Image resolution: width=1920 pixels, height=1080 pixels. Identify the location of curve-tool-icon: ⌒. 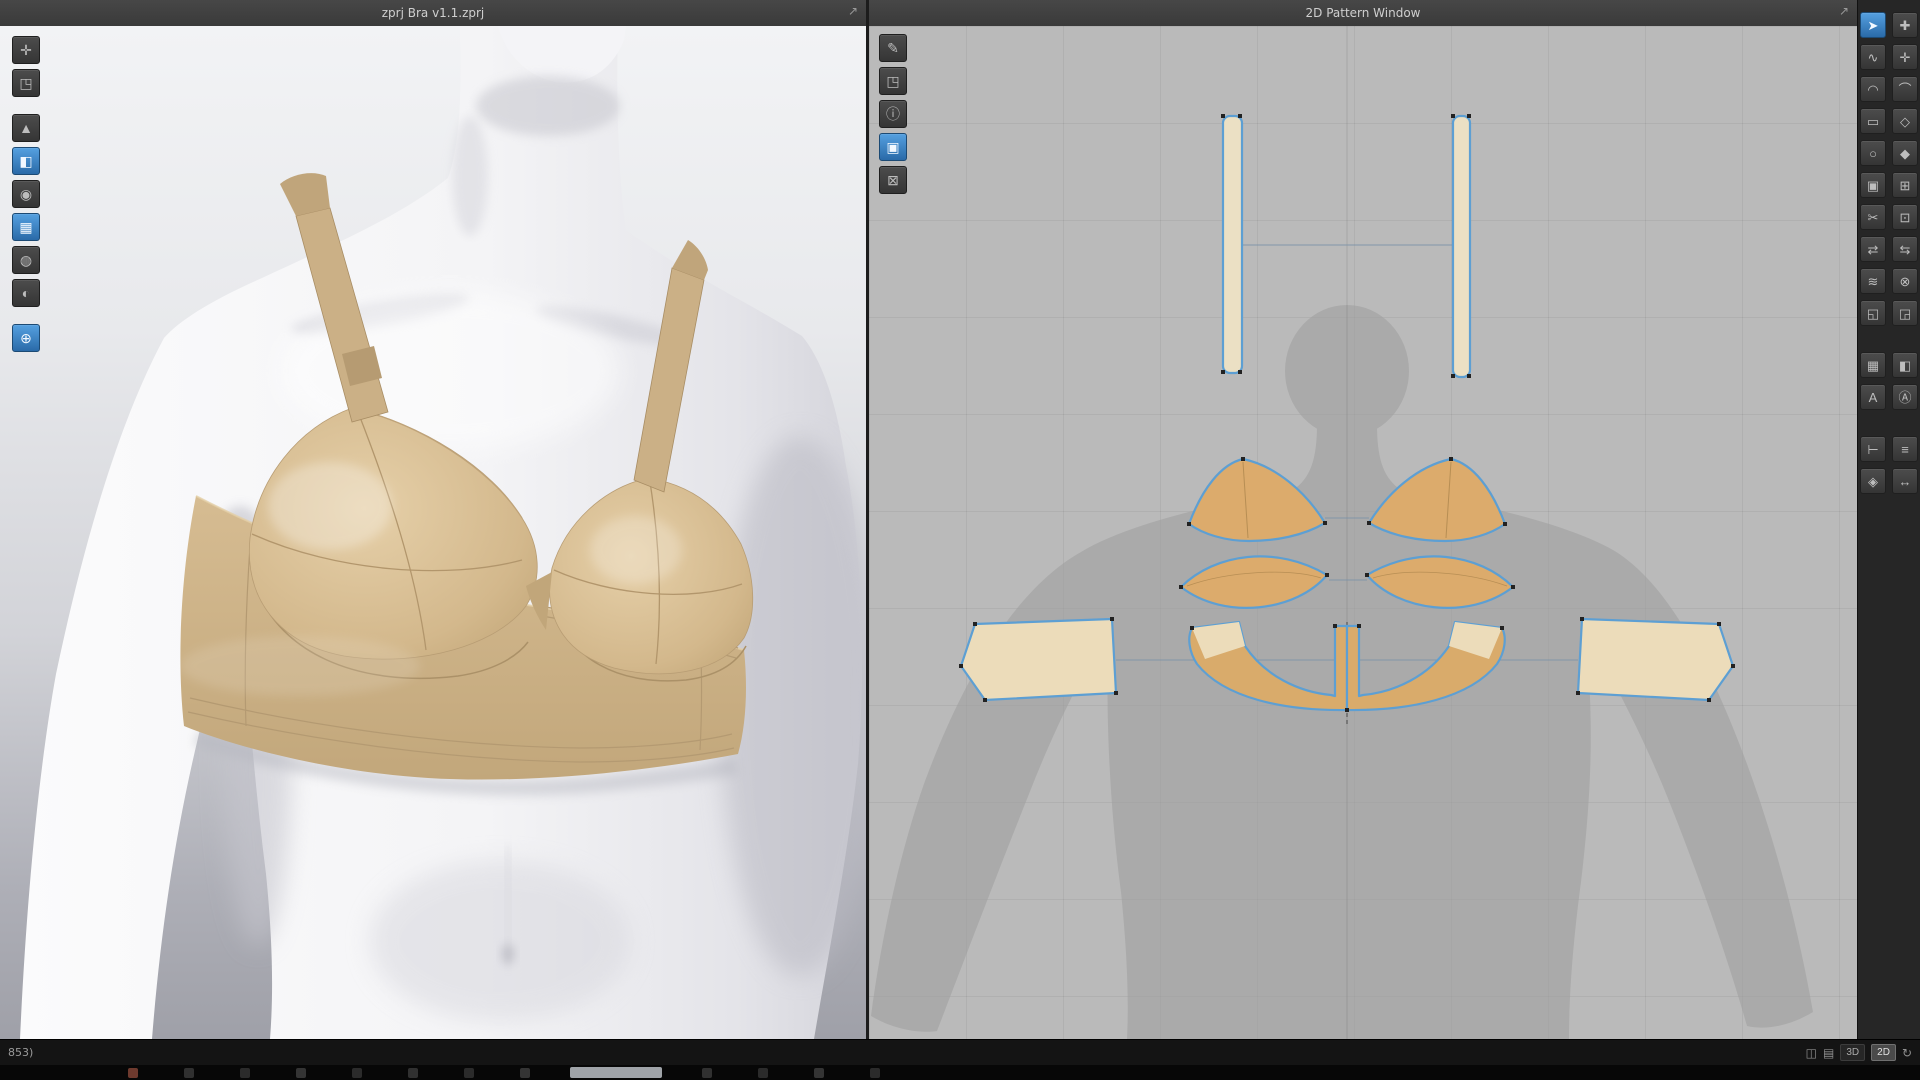
(1905, 89).